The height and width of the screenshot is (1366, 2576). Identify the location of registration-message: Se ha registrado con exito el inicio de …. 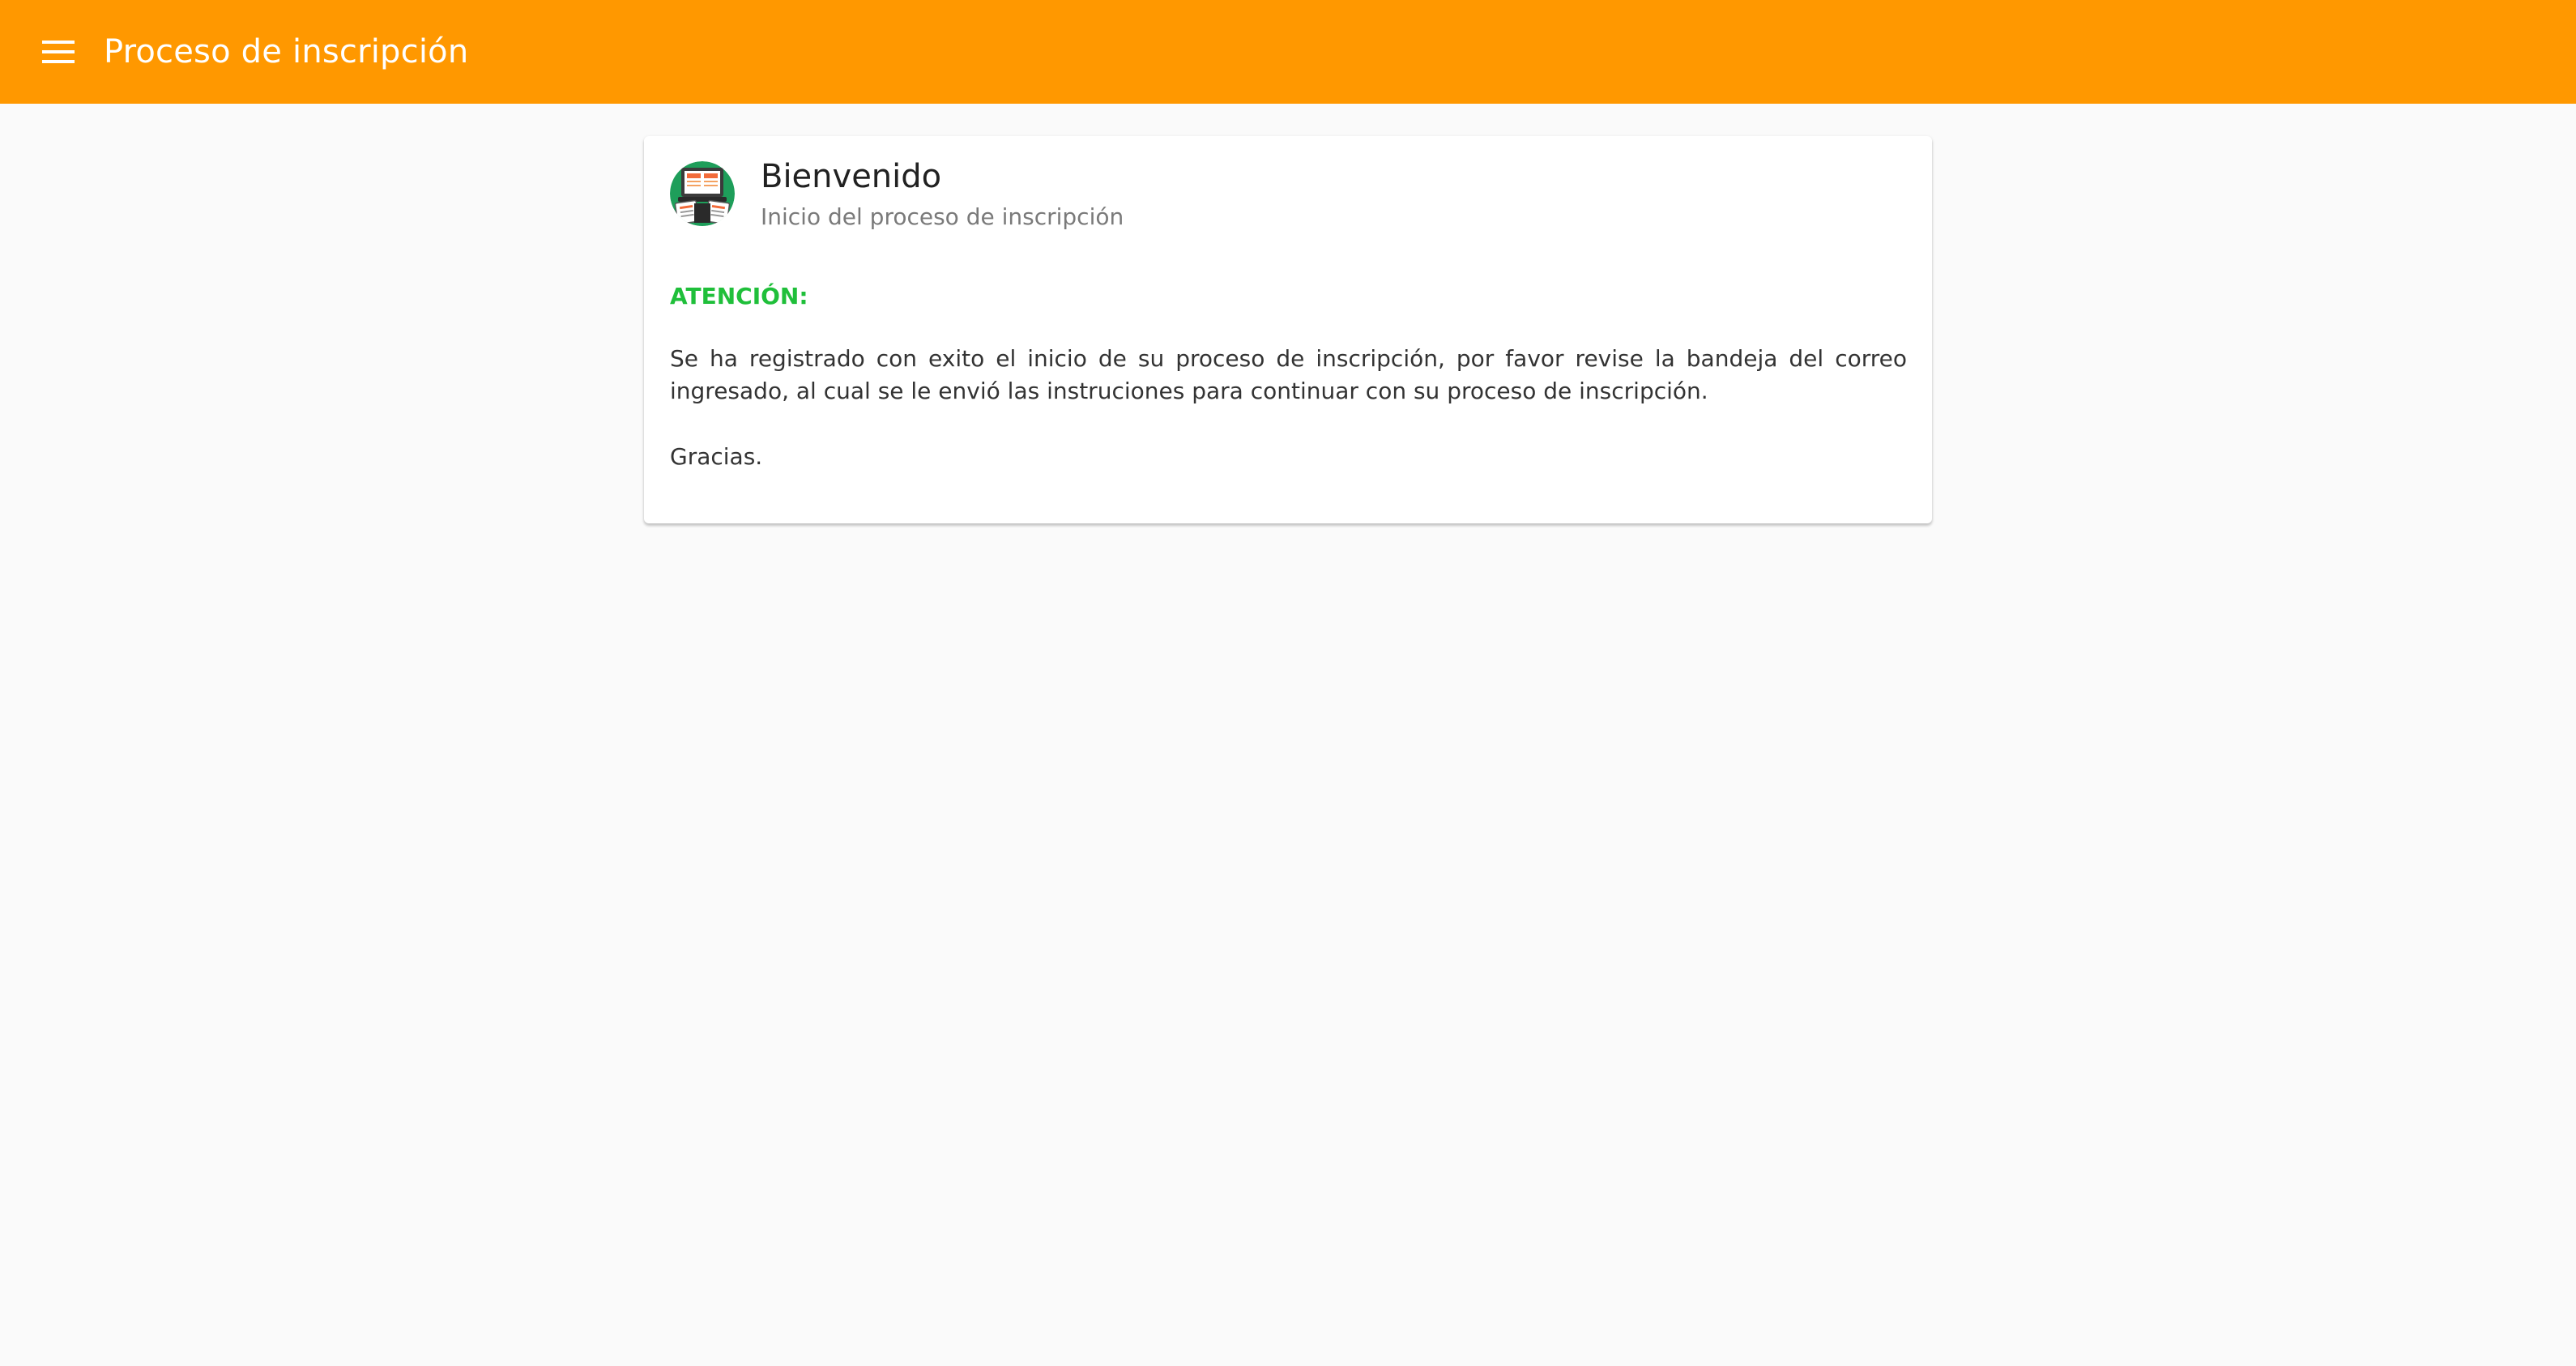
(1288, 374).